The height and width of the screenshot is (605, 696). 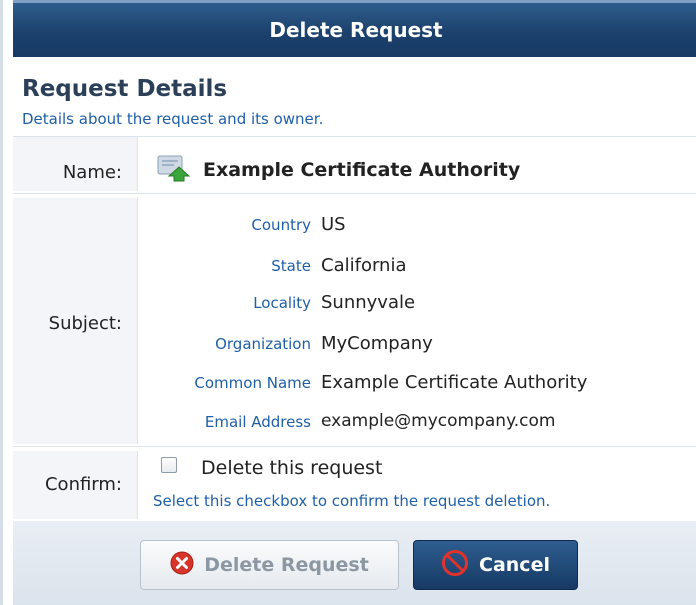 What do you see at coordinates (291, 266) in the screenshot?
I see `subject-key-state: State` at bounding box center [291, 266].